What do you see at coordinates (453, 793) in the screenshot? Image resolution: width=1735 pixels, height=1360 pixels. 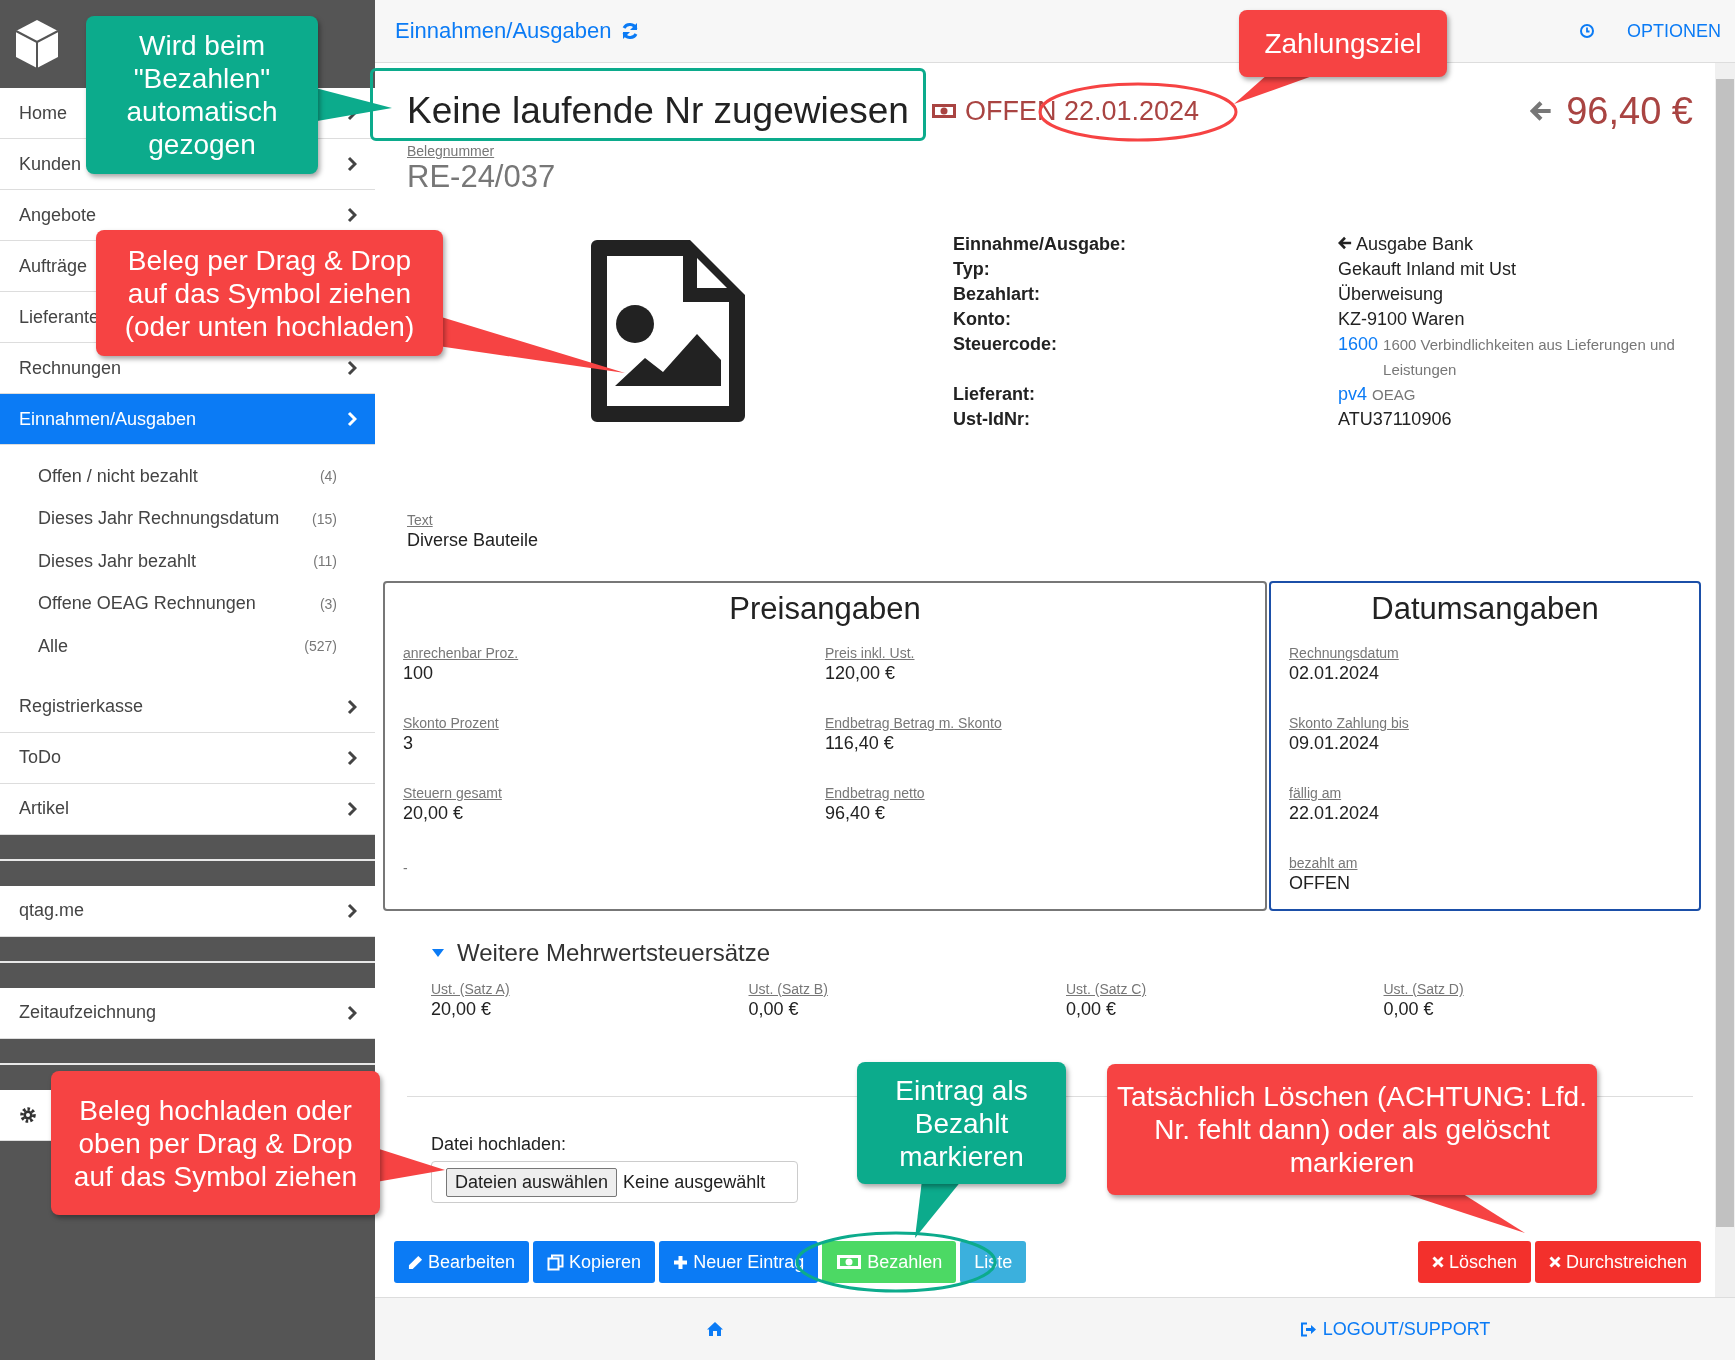 I see `field-label: Steuern gesamt` at bounding box center [453, 793].